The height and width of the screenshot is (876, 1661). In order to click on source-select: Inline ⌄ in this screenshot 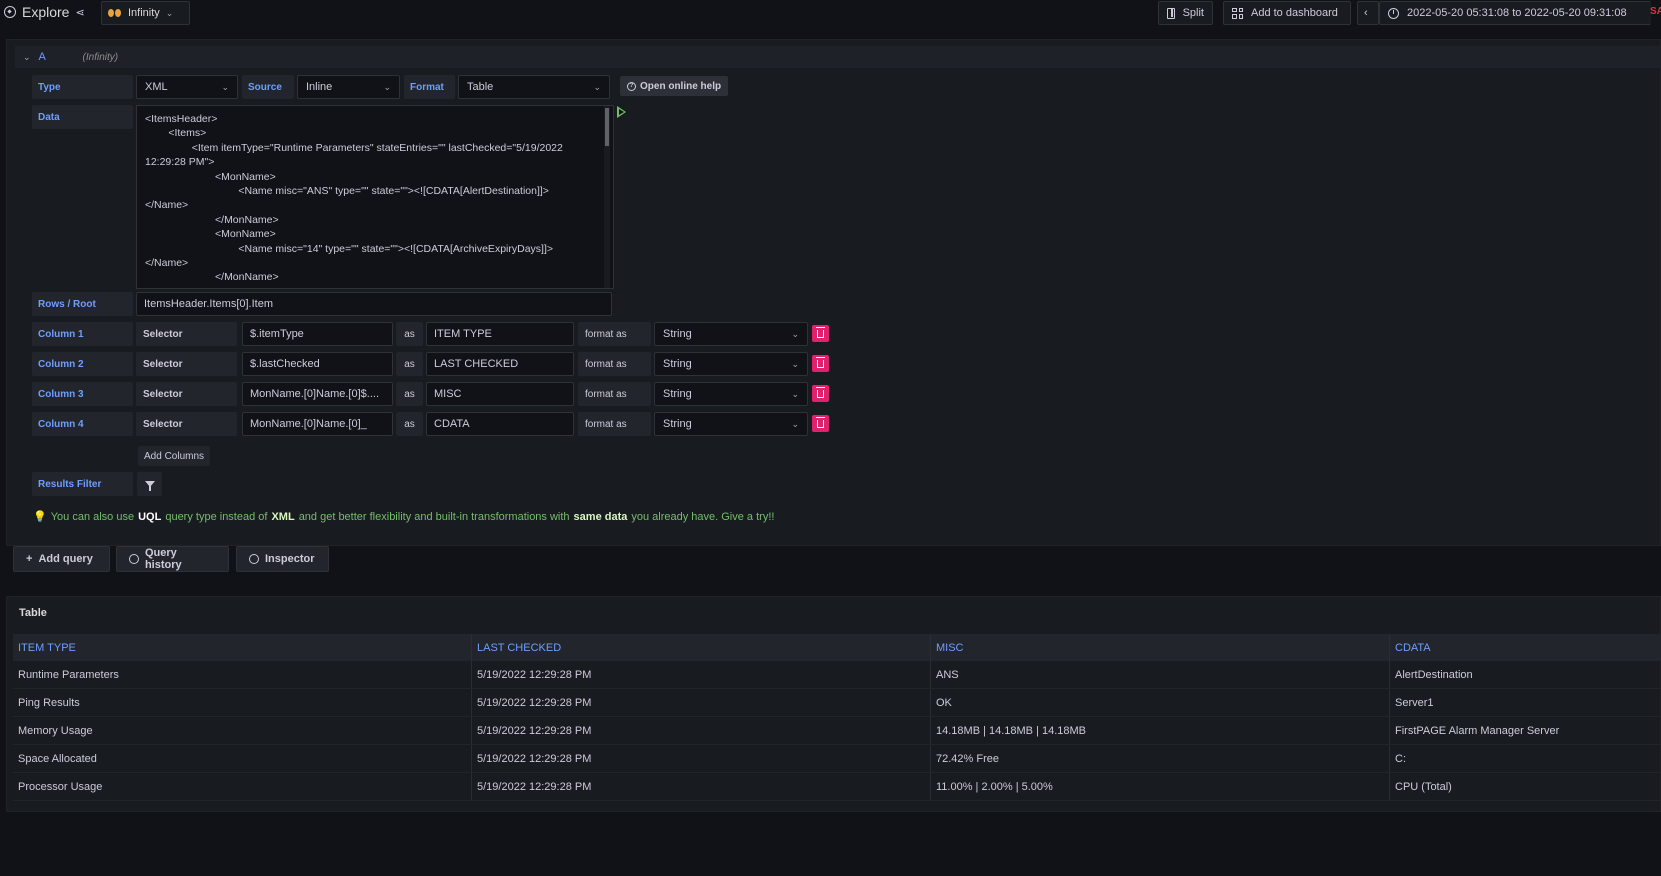, I will do `click(348, 87)`.